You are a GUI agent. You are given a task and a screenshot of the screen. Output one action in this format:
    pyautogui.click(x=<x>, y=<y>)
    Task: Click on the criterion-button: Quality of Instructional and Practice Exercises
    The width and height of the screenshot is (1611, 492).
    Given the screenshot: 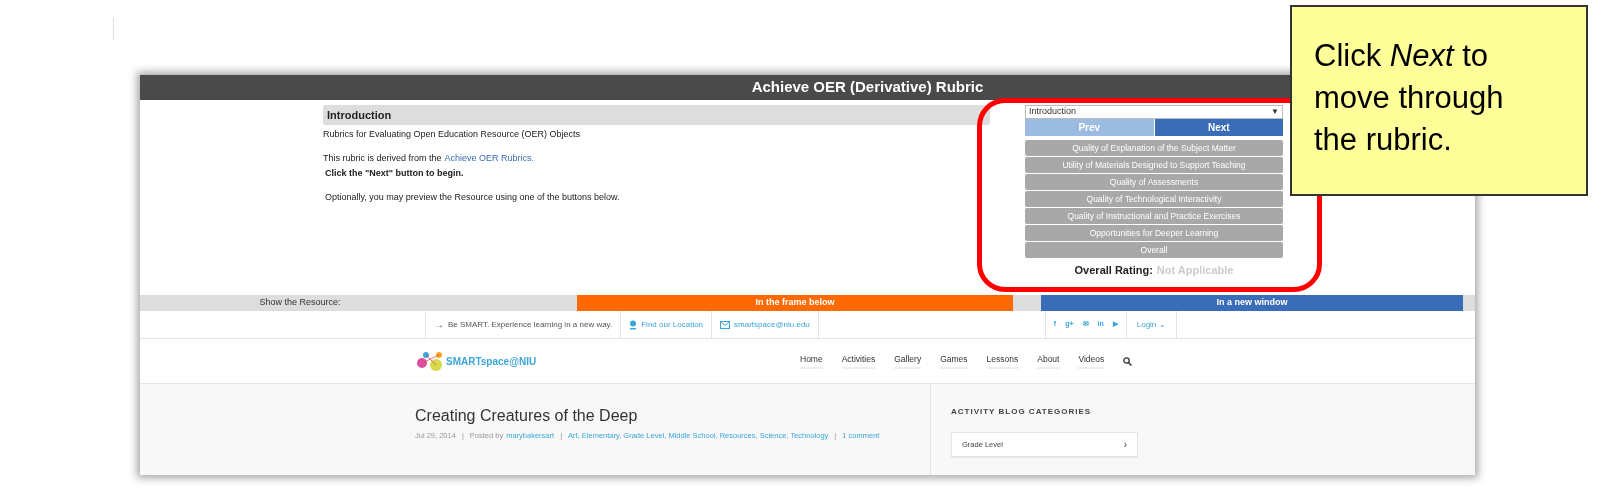 What is the action you would take?
    pyautogui.click(x=1154, y=216)
    